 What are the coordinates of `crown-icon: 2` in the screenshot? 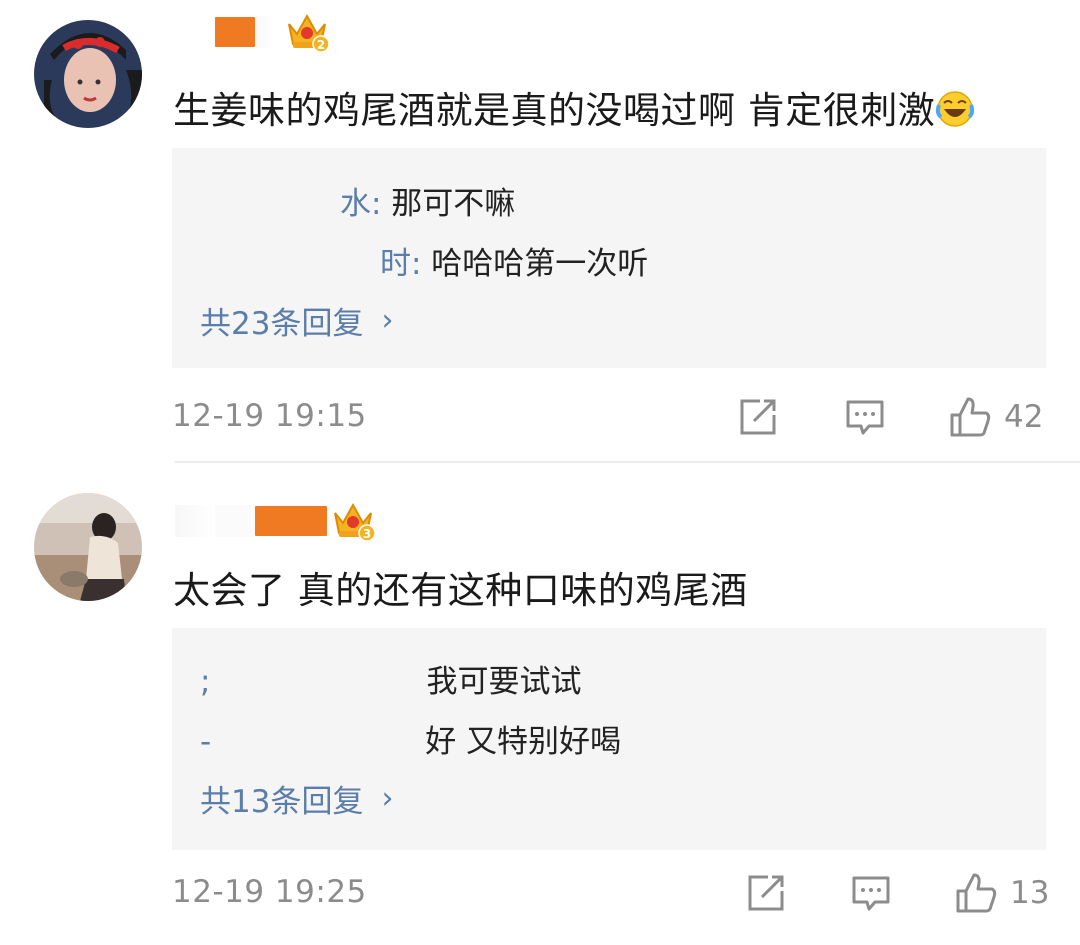 It's located at (307, 32).